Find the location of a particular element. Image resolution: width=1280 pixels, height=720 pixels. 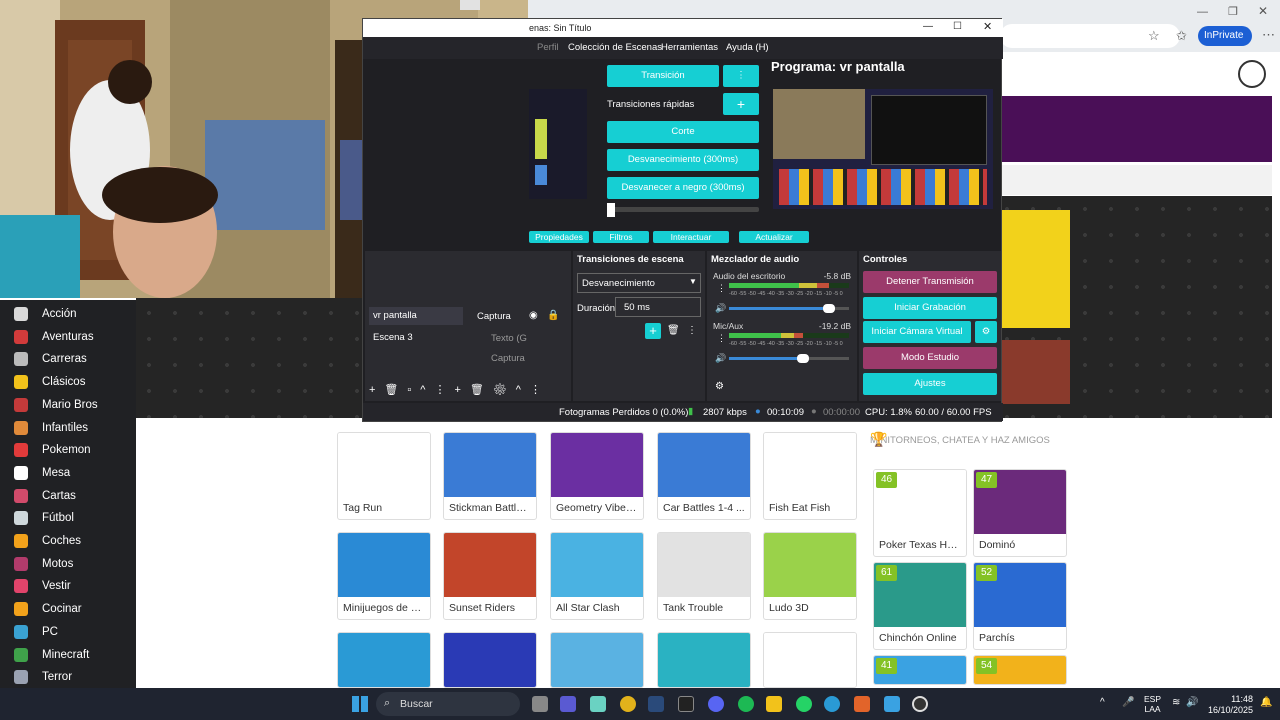

sidebar-item: Clásicos is located at coordinates (49, 382).